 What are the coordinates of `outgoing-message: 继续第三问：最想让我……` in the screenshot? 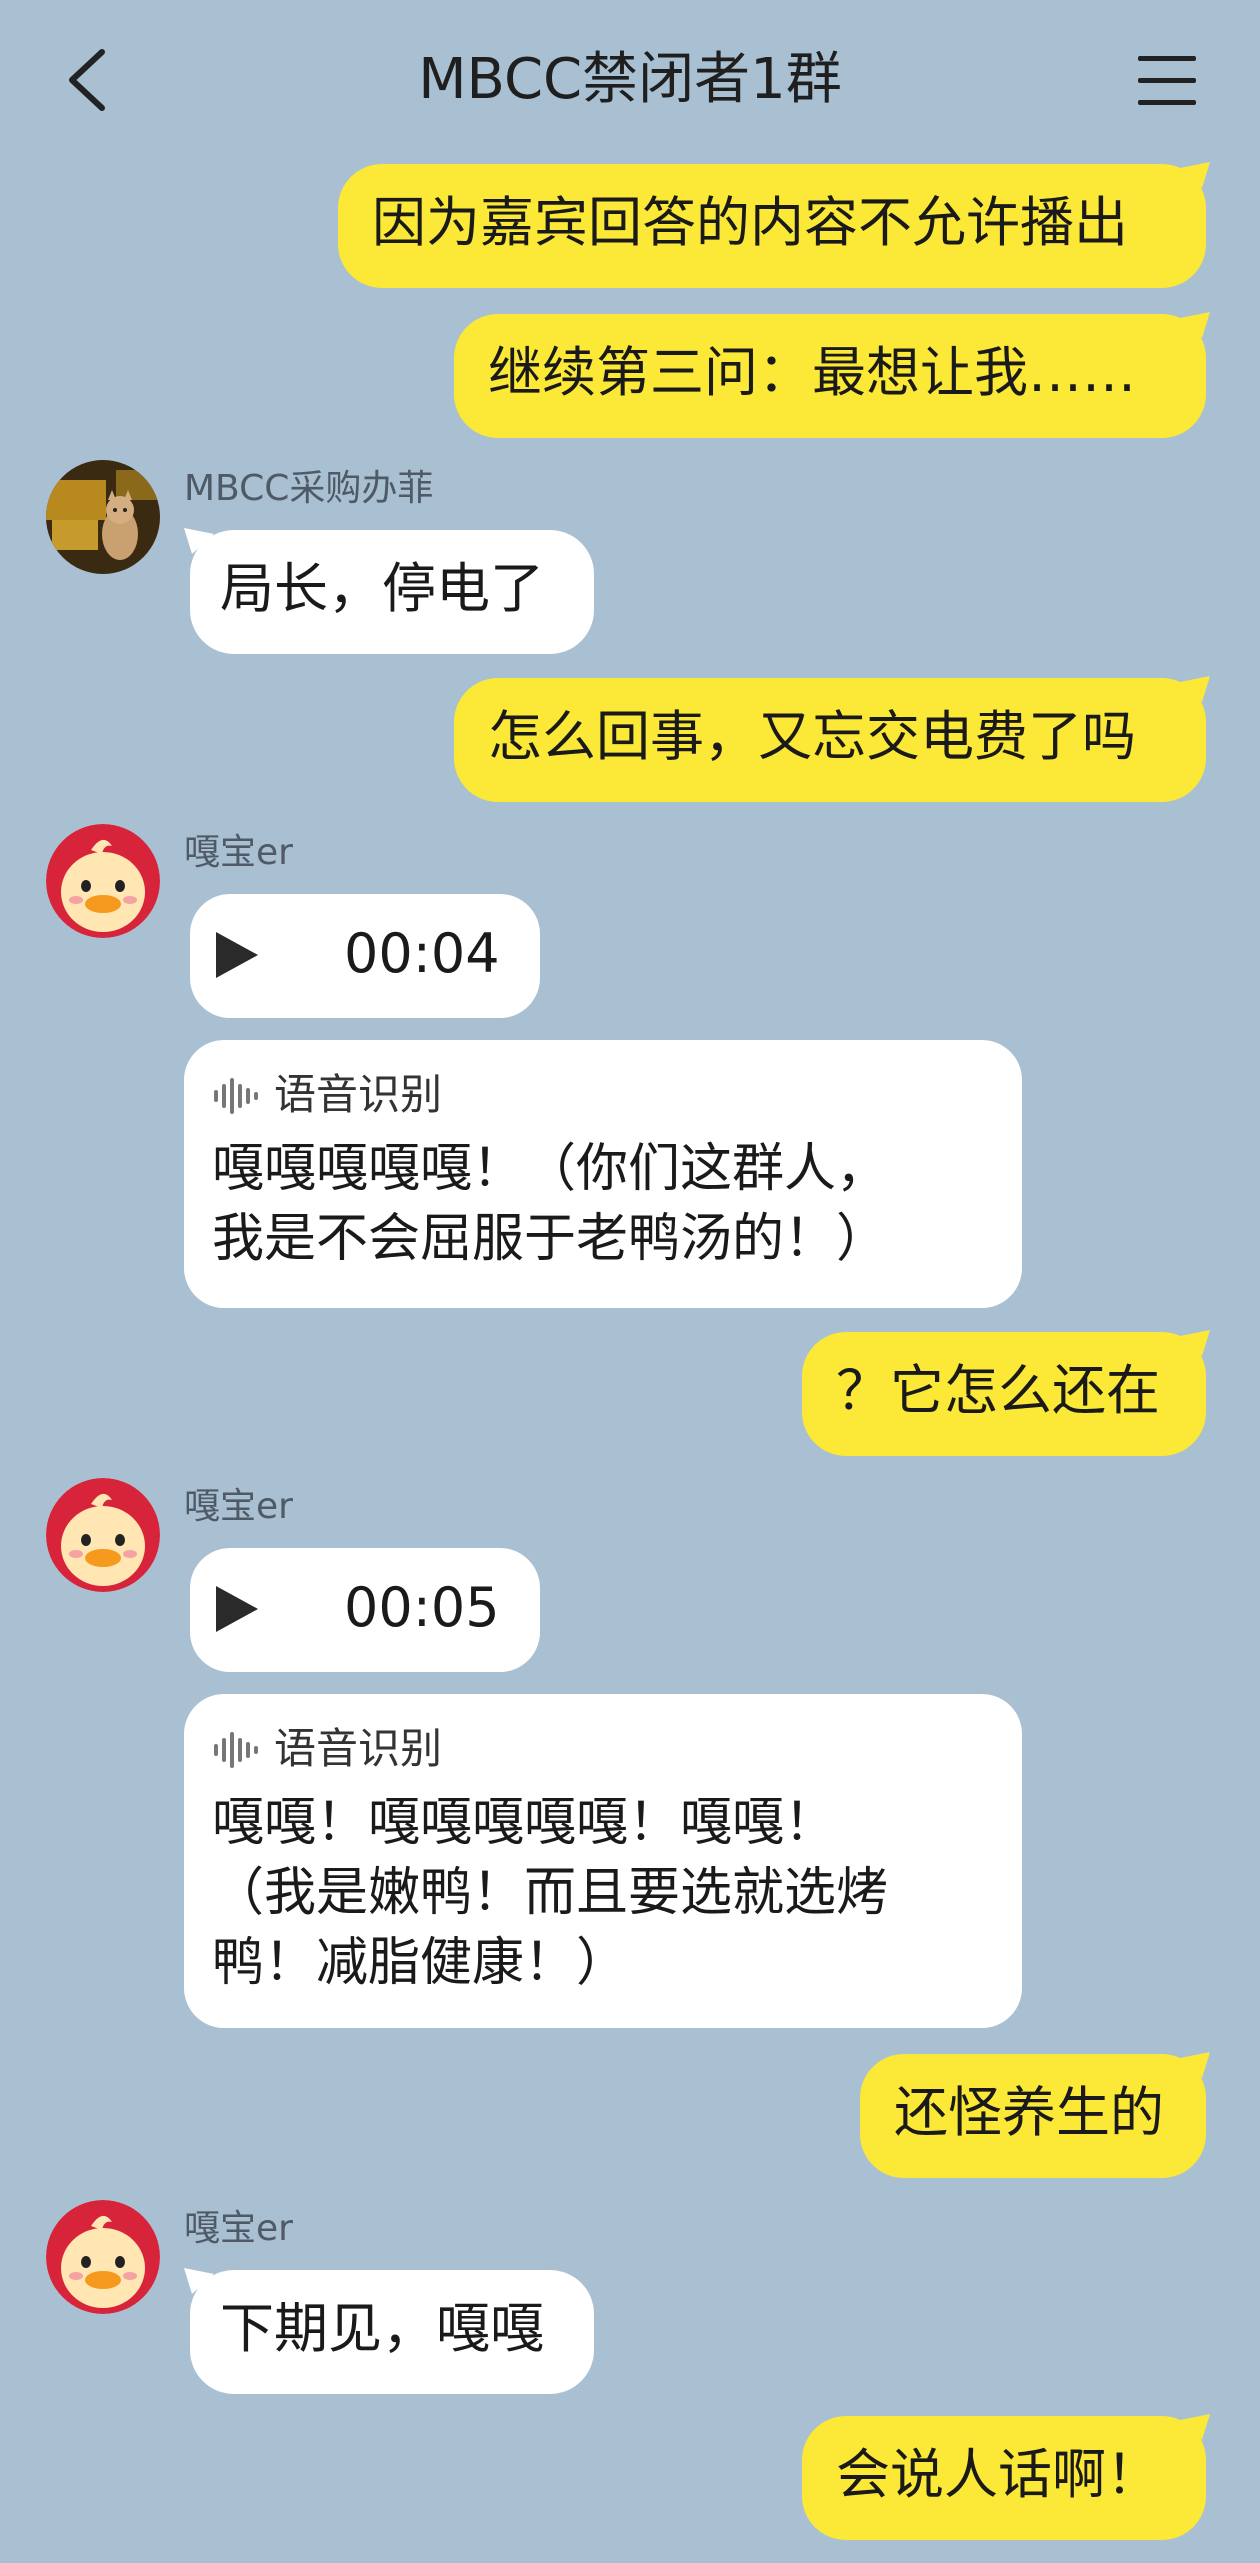 It's located at (832, 375).